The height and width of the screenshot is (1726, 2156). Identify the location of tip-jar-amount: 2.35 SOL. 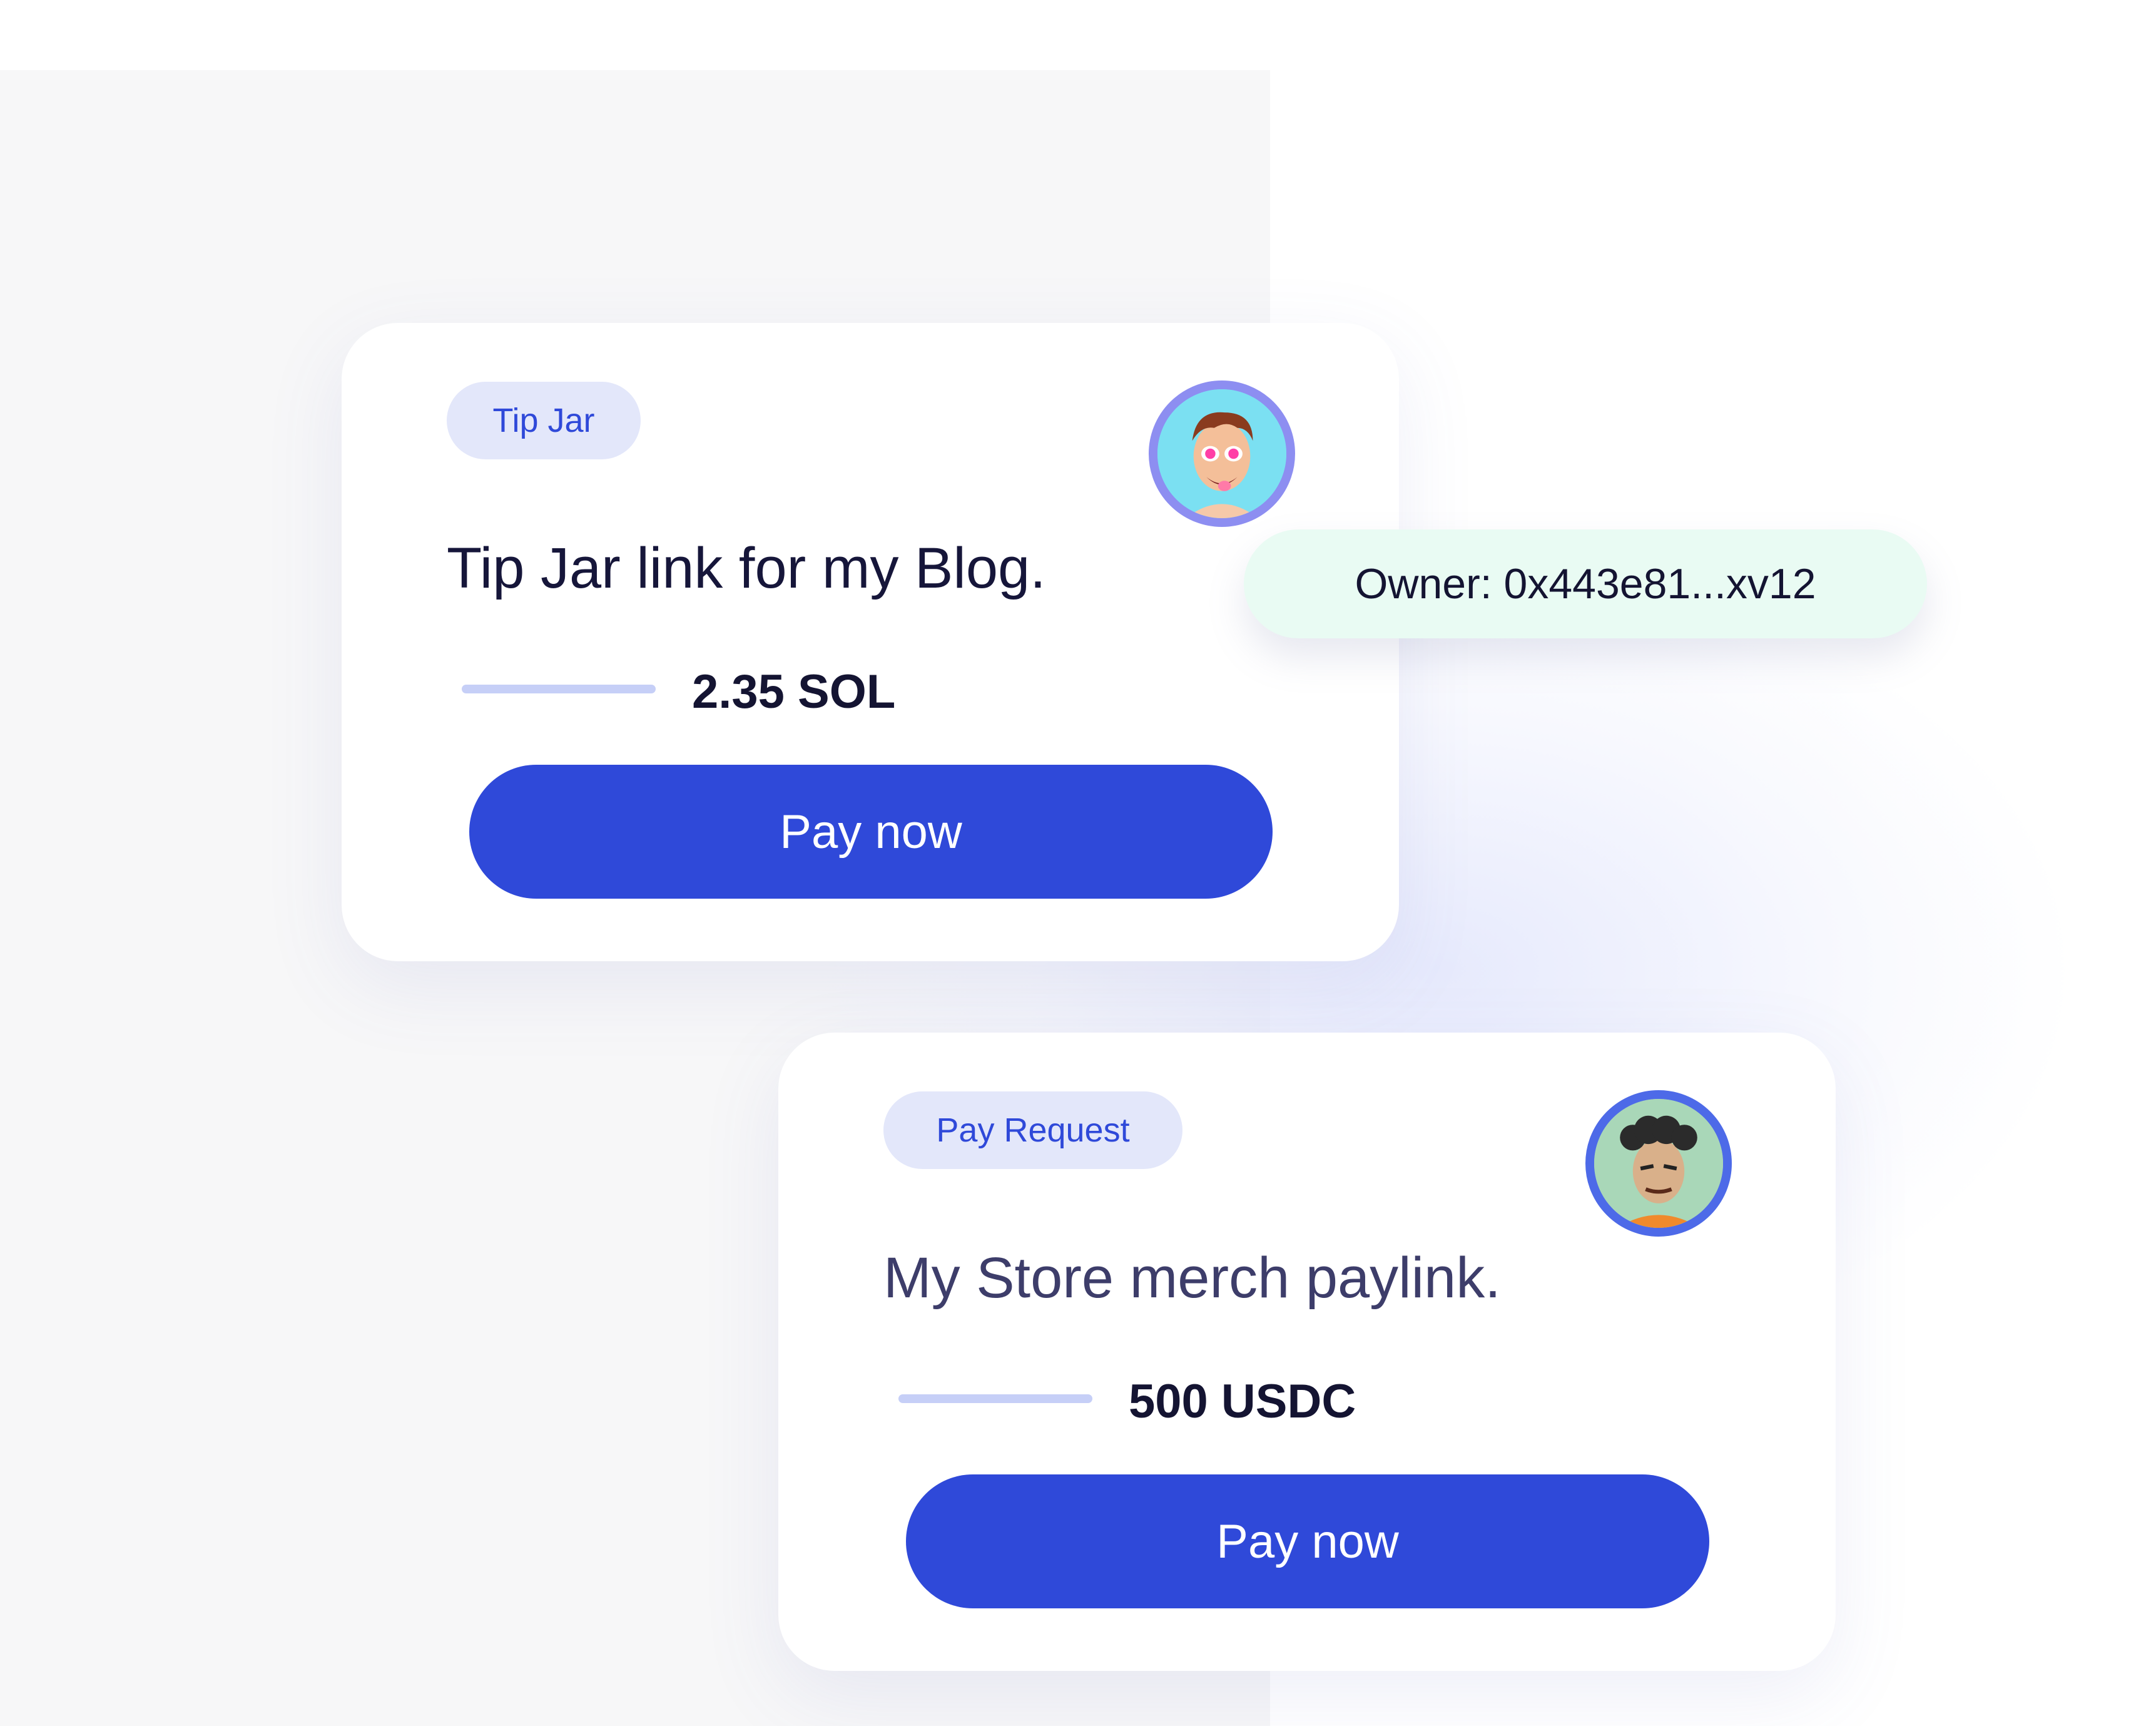
(794, 692).